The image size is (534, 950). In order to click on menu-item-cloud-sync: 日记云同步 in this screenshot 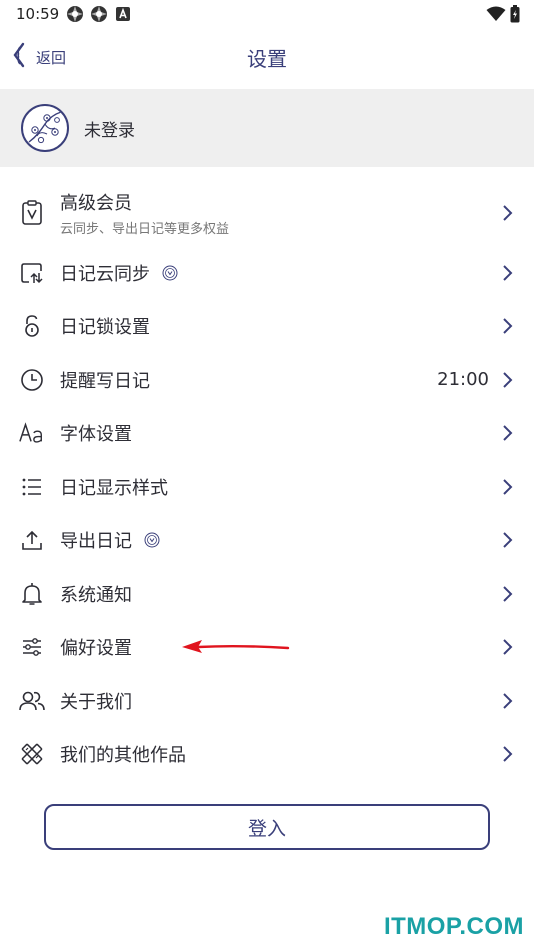, I will do `click(267, 273)`.